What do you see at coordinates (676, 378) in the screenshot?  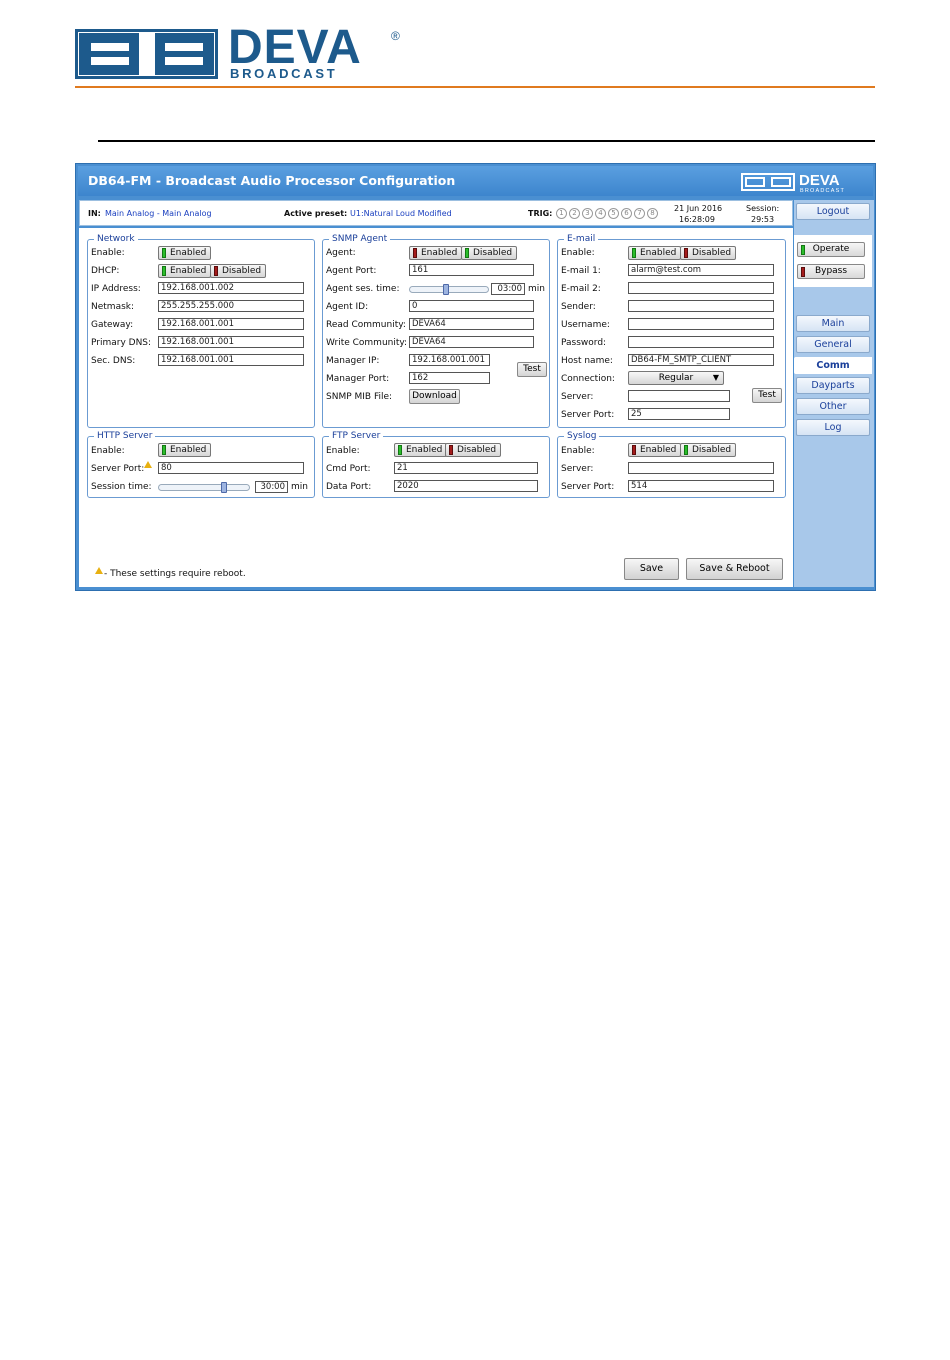 I see `connection-select: Regular ▼` at bounding box center [676, 378].